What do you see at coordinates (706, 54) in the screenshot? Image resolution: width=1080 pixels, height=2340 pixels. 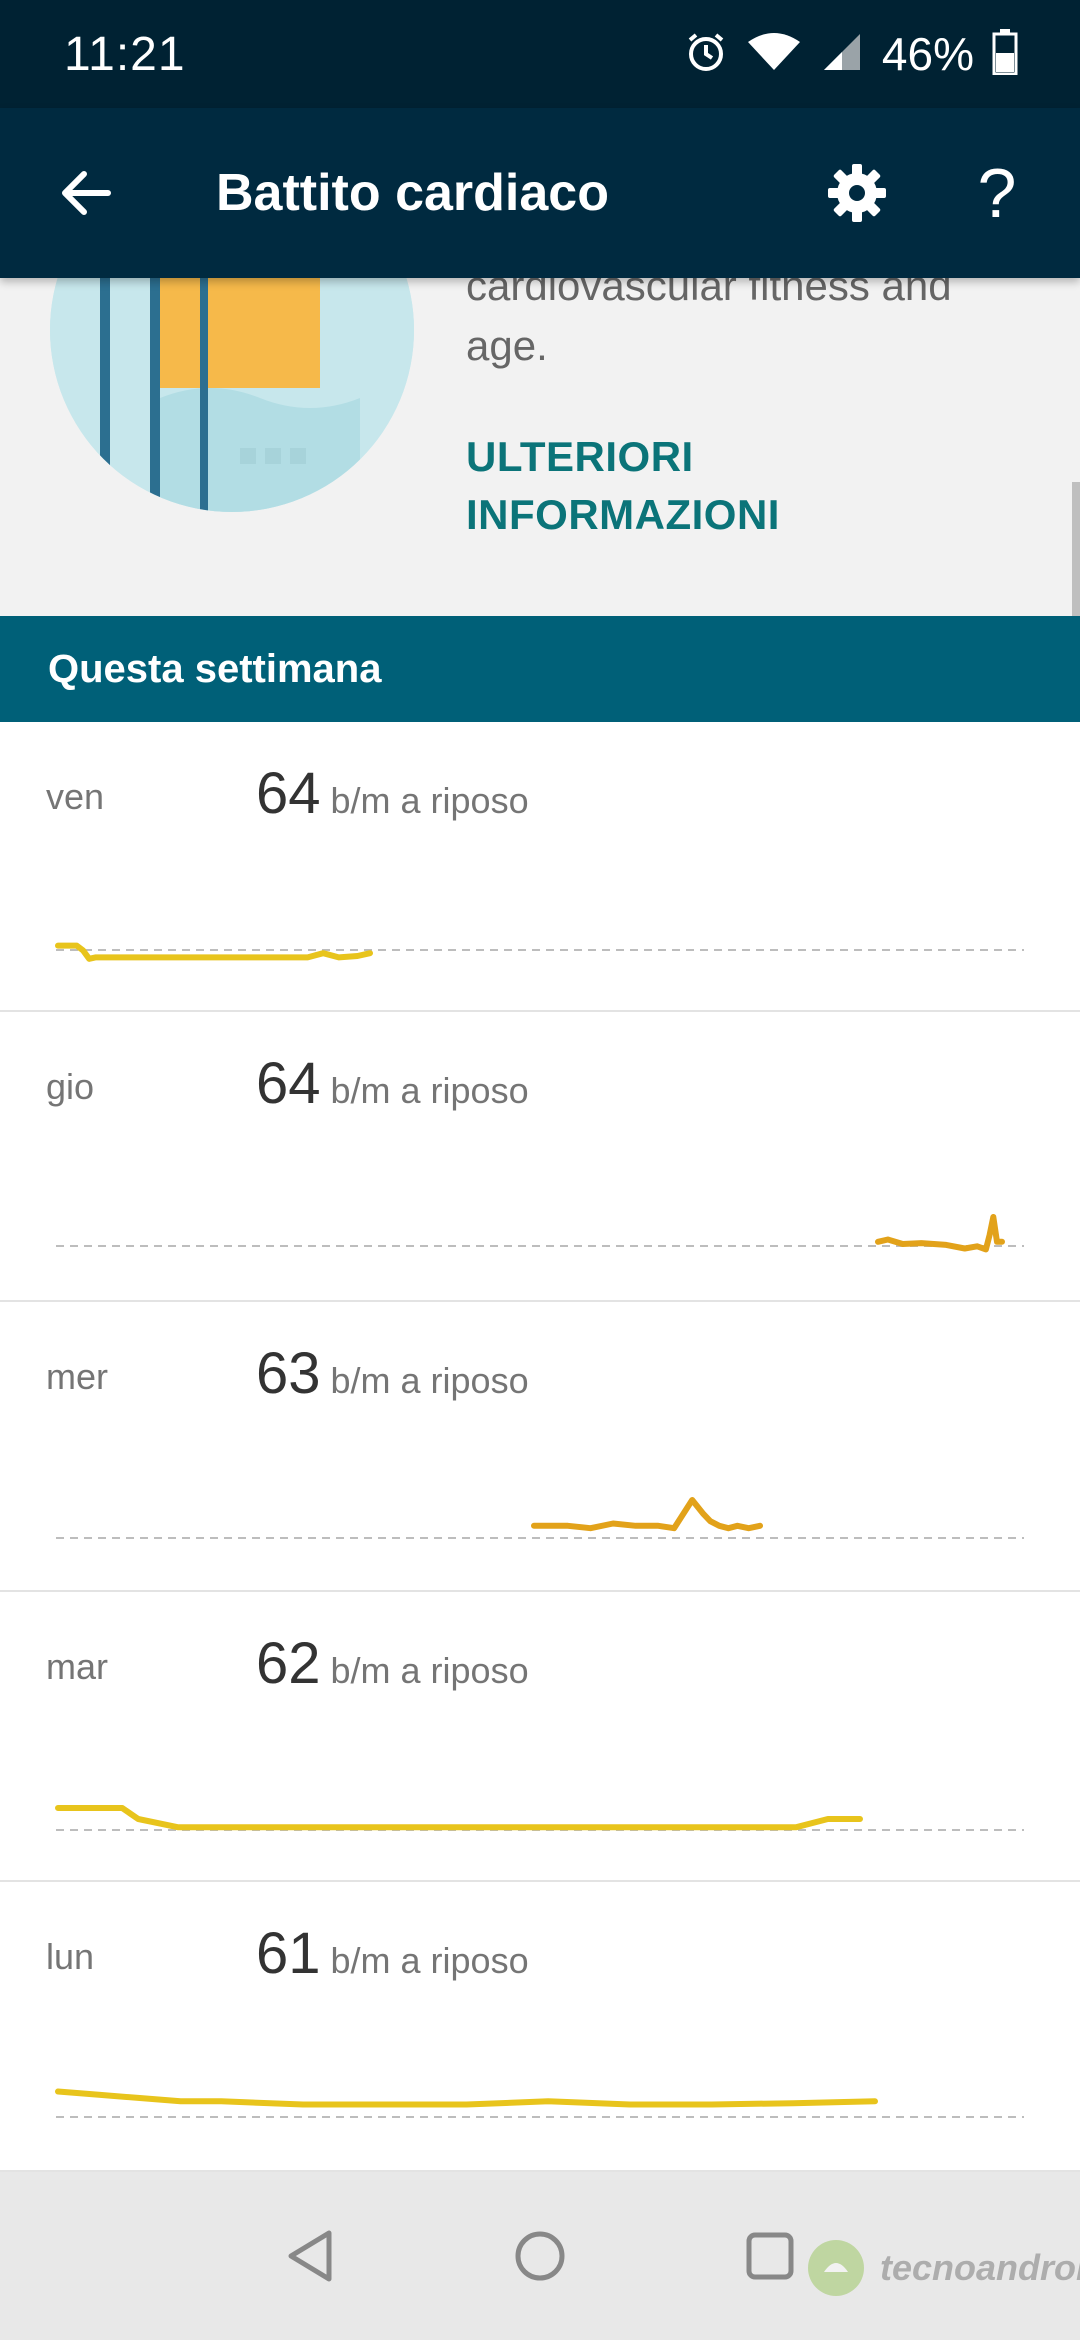 I see `alarm-icon` at bounding box center [706, 54].